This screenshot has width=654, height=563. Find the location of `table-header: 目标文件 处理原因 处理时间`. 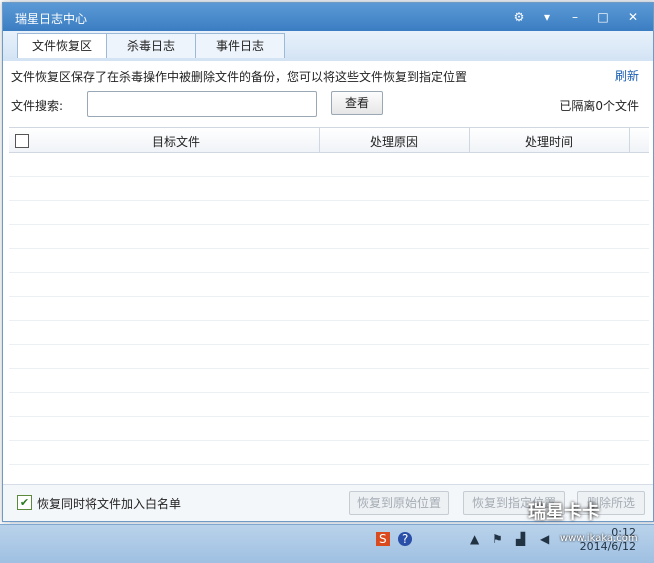

table-header: 目标文件 处理原因 处理时间 is located at coordinates (329, 140).